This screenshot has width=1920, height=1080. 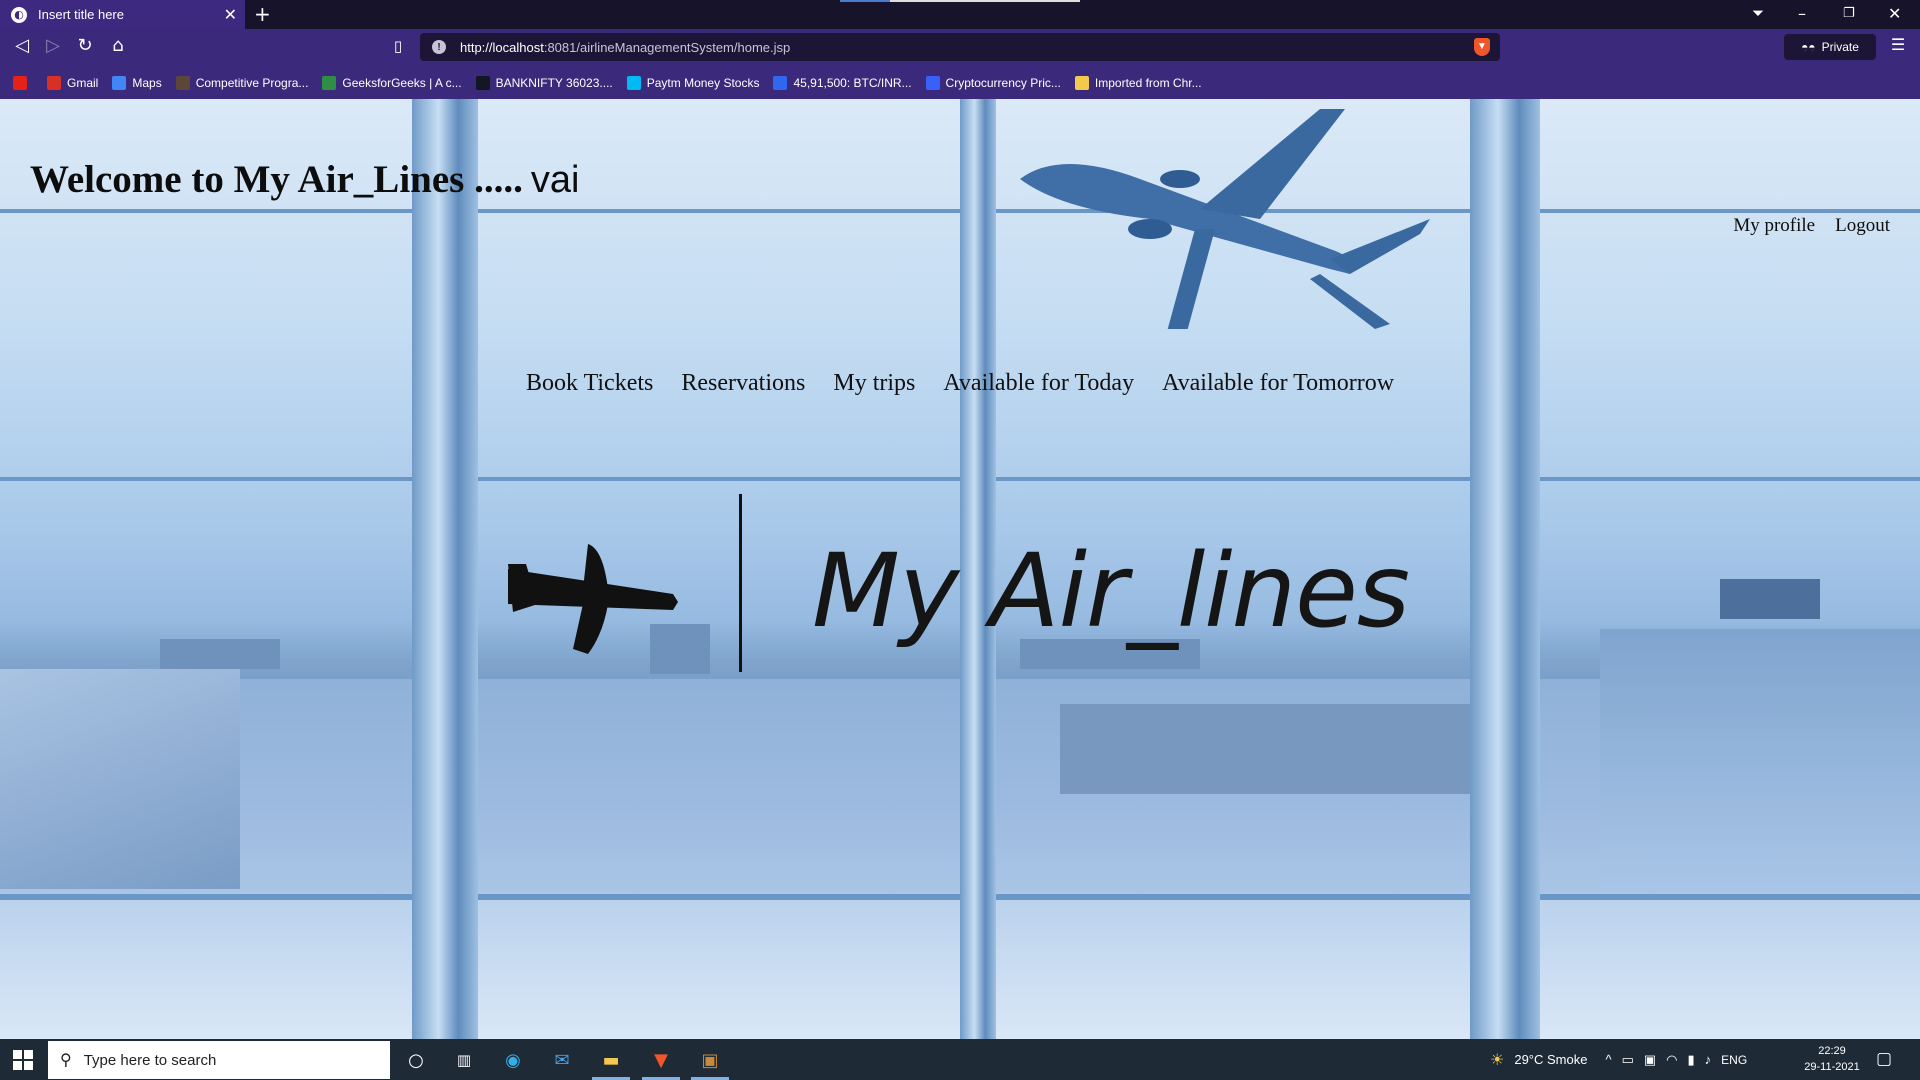 I want to click on browser-tab: ◐ Insert title here ✕, so click(x=122, y=14).